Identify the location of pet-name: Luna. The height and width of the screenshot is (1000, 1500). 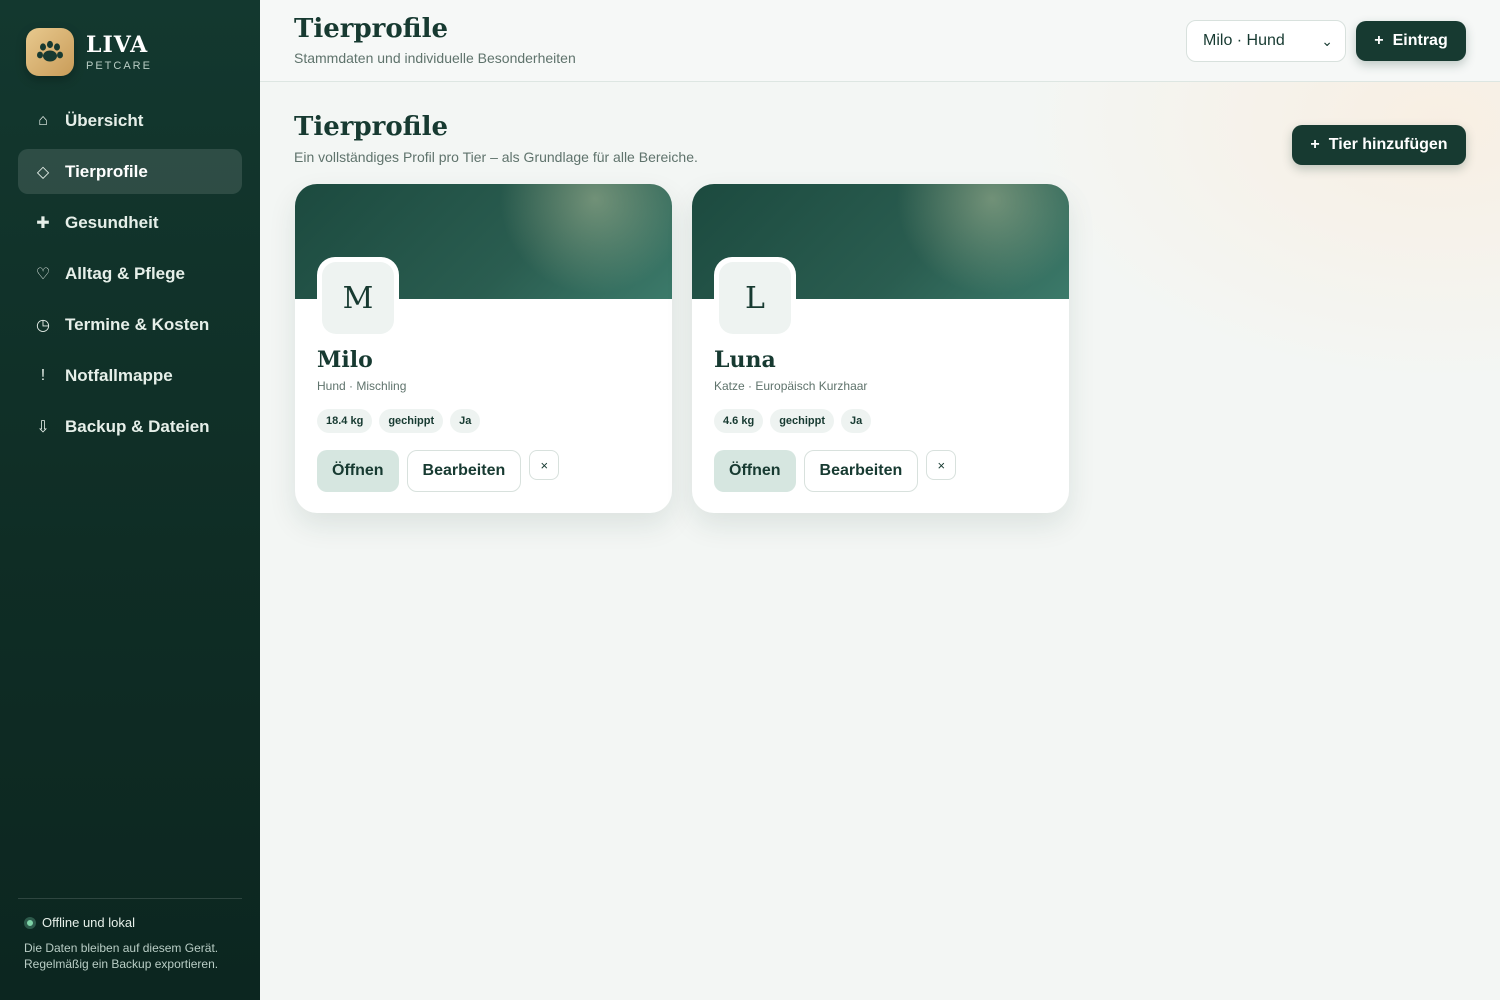
(745, 360).